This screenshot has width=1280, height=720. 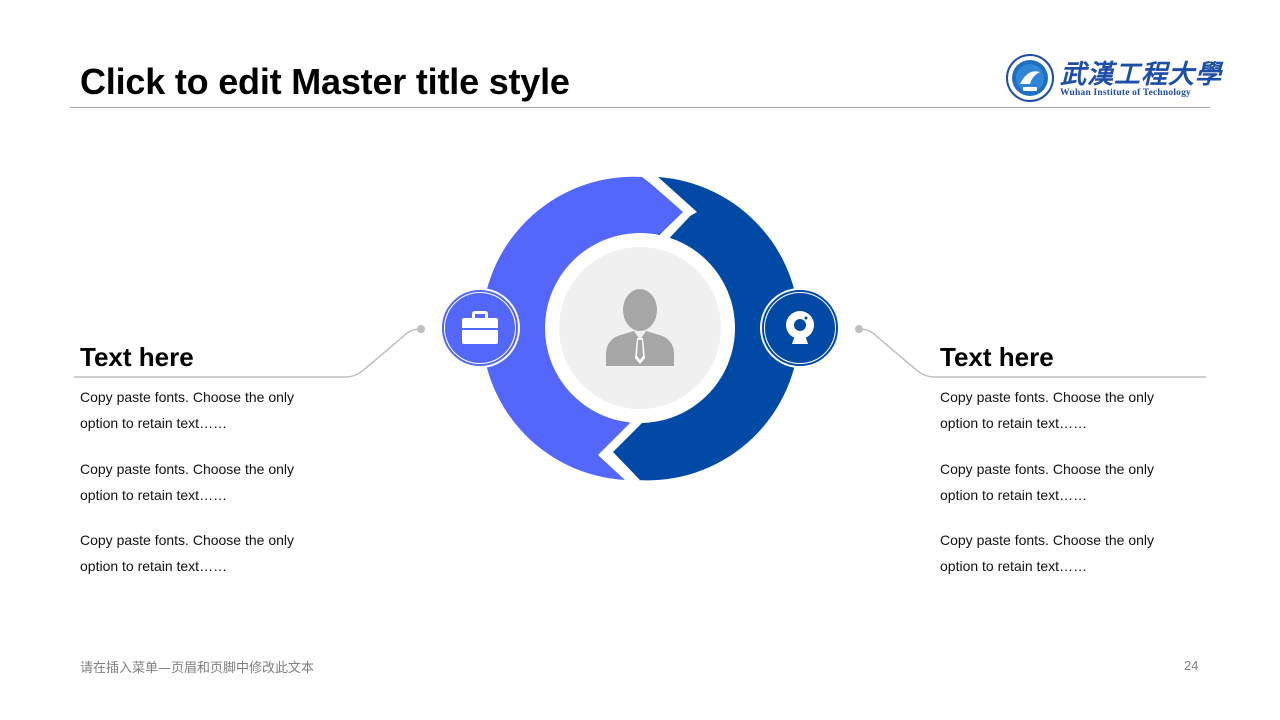 I want to click on right-icon-badge, so click(x=800, y=328).